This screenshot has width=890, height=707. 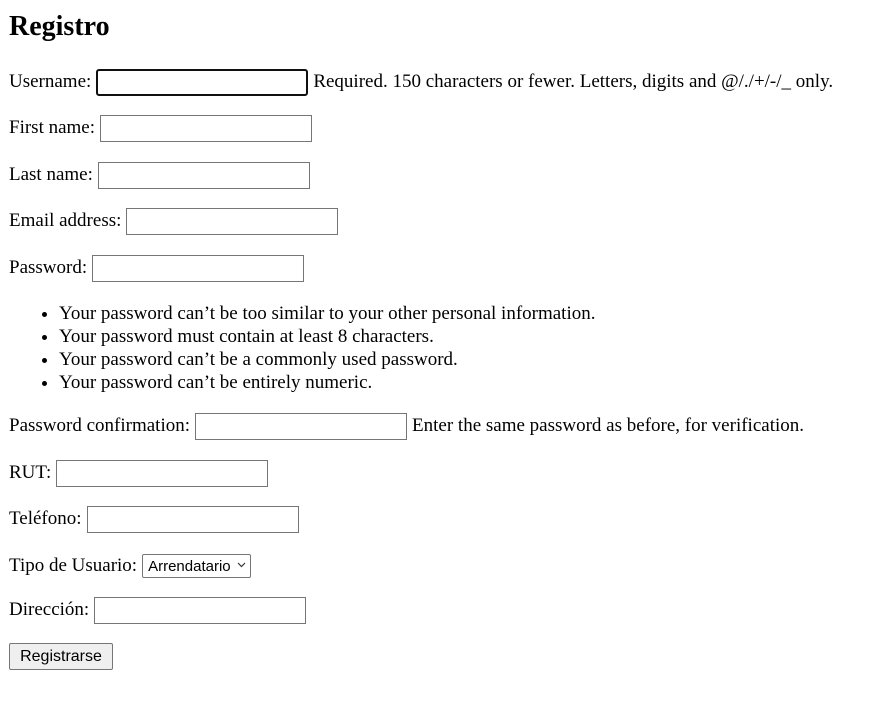 What do you see at coordinates (198, 268) in the screenshot?
I see `password-field` at bounding box center [198, 268].